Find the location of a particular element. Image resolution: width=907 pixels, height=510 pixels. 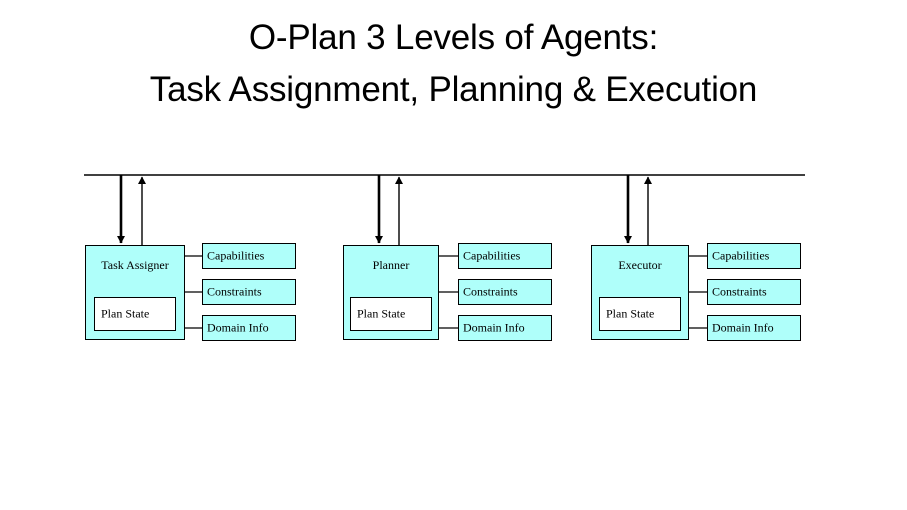

agent-name-executor: Executor is located at coordinates (640, 265).